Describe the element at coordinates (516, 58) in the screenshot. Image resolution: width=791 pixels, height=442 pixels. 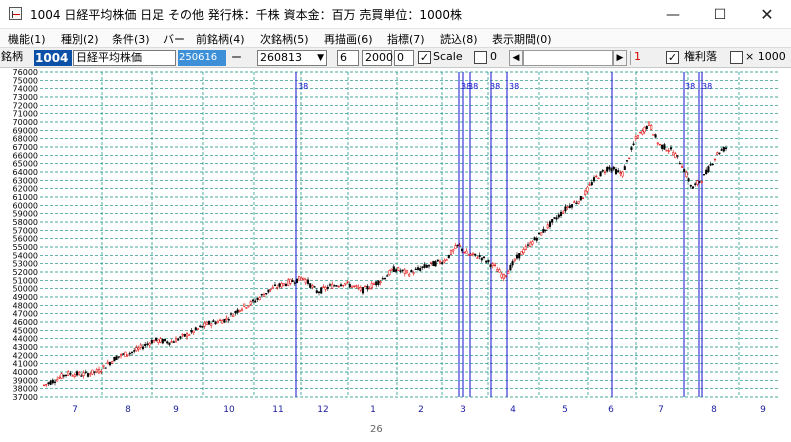
I see `scroll-left-button: ◀` at that location.